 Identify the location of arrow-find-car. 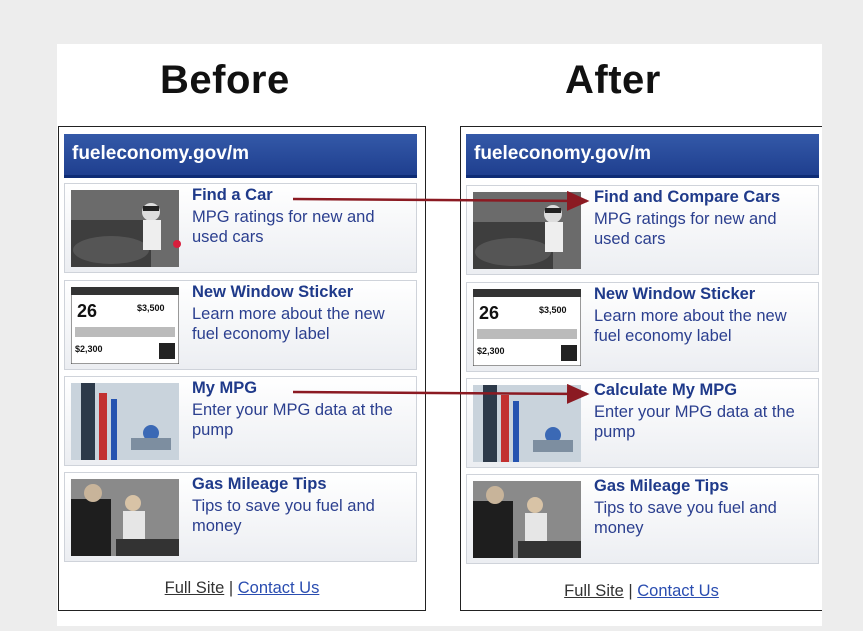
(441, 200).